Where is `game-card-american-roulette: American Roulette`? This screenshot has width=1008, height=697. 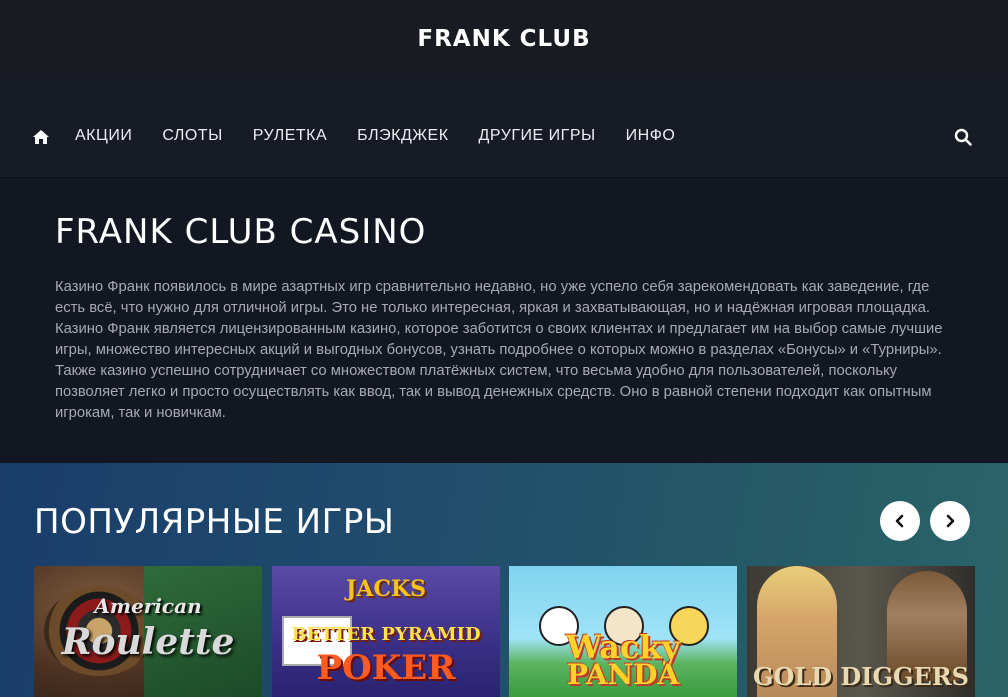 game-card-american-roulette: American Roulette is located at coordinates (148, 631).